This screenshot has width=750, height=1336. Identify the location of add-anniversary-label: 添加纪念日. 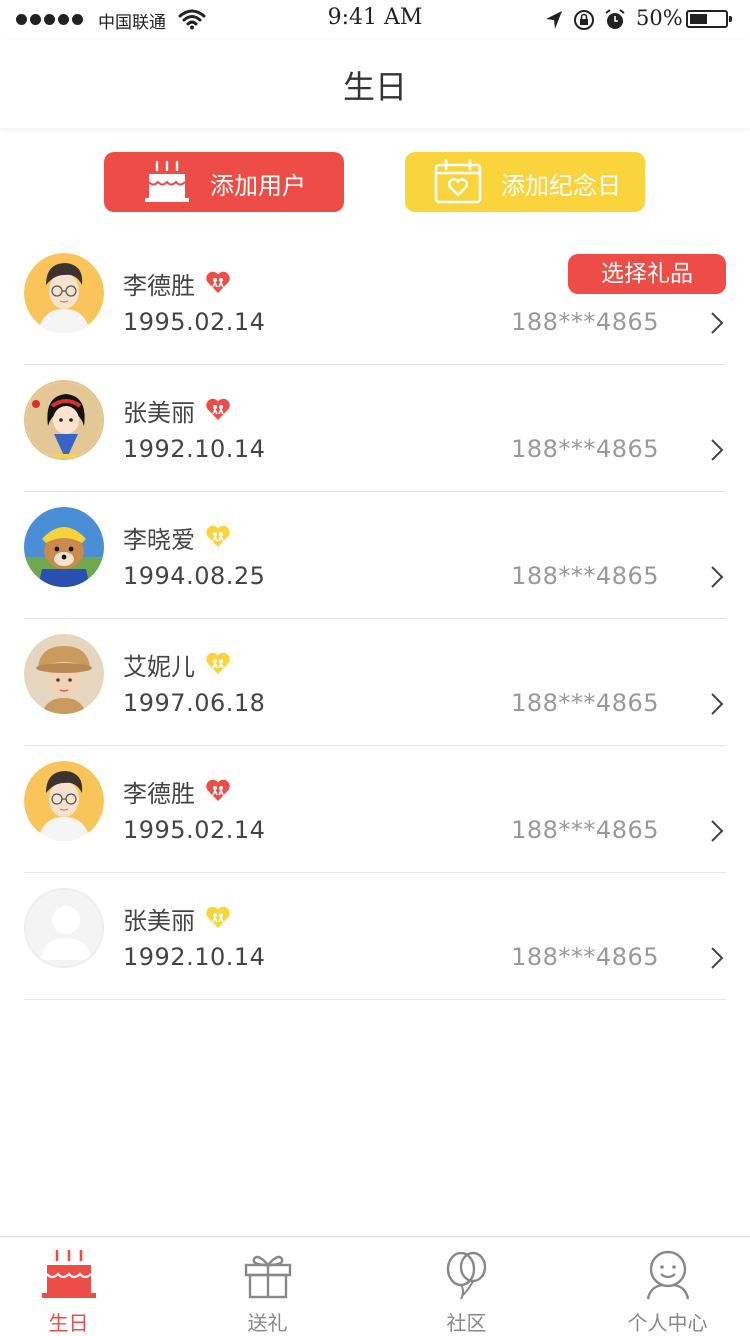
(561, 186).